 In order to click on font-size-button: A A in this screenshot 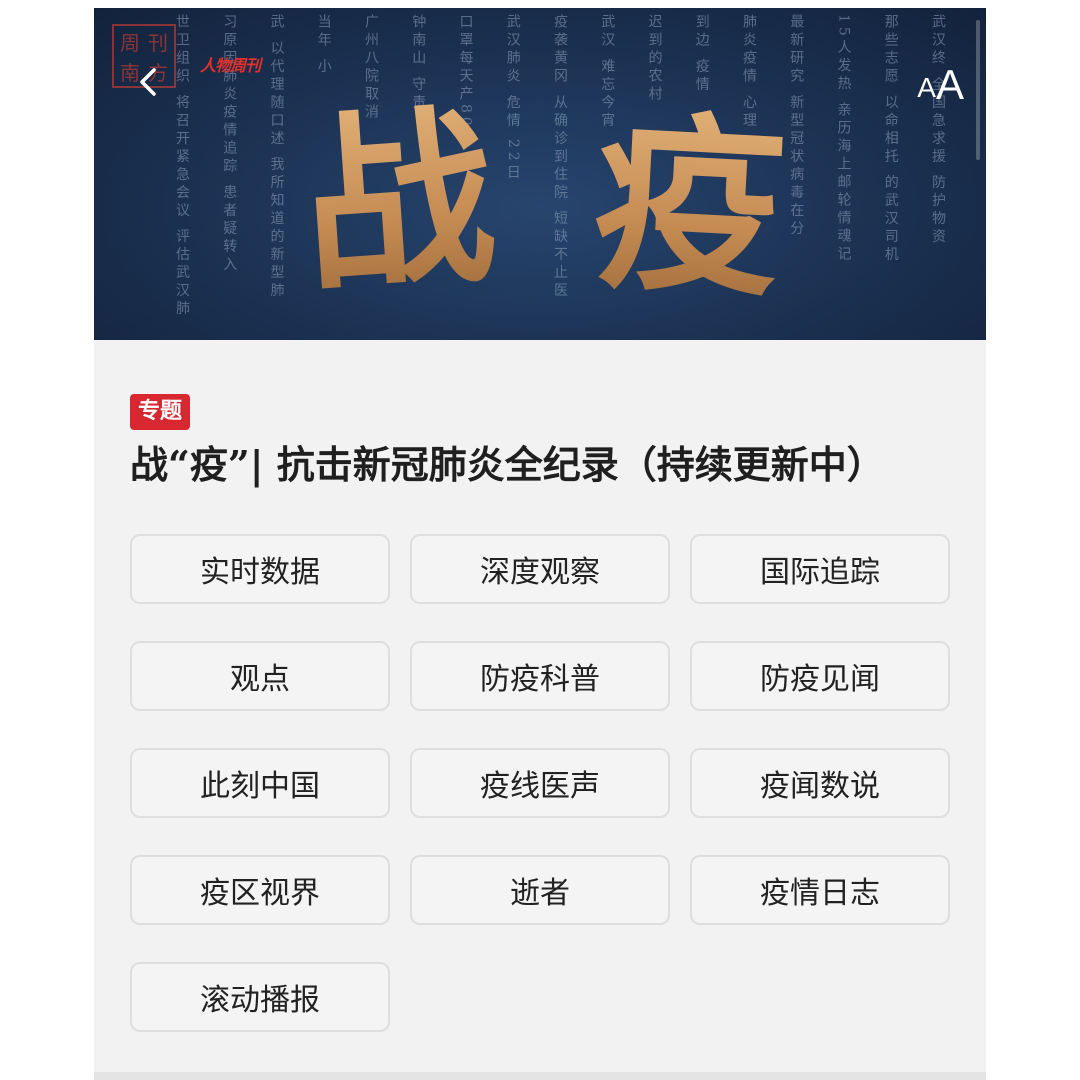, I will do `click(940, 85)`.